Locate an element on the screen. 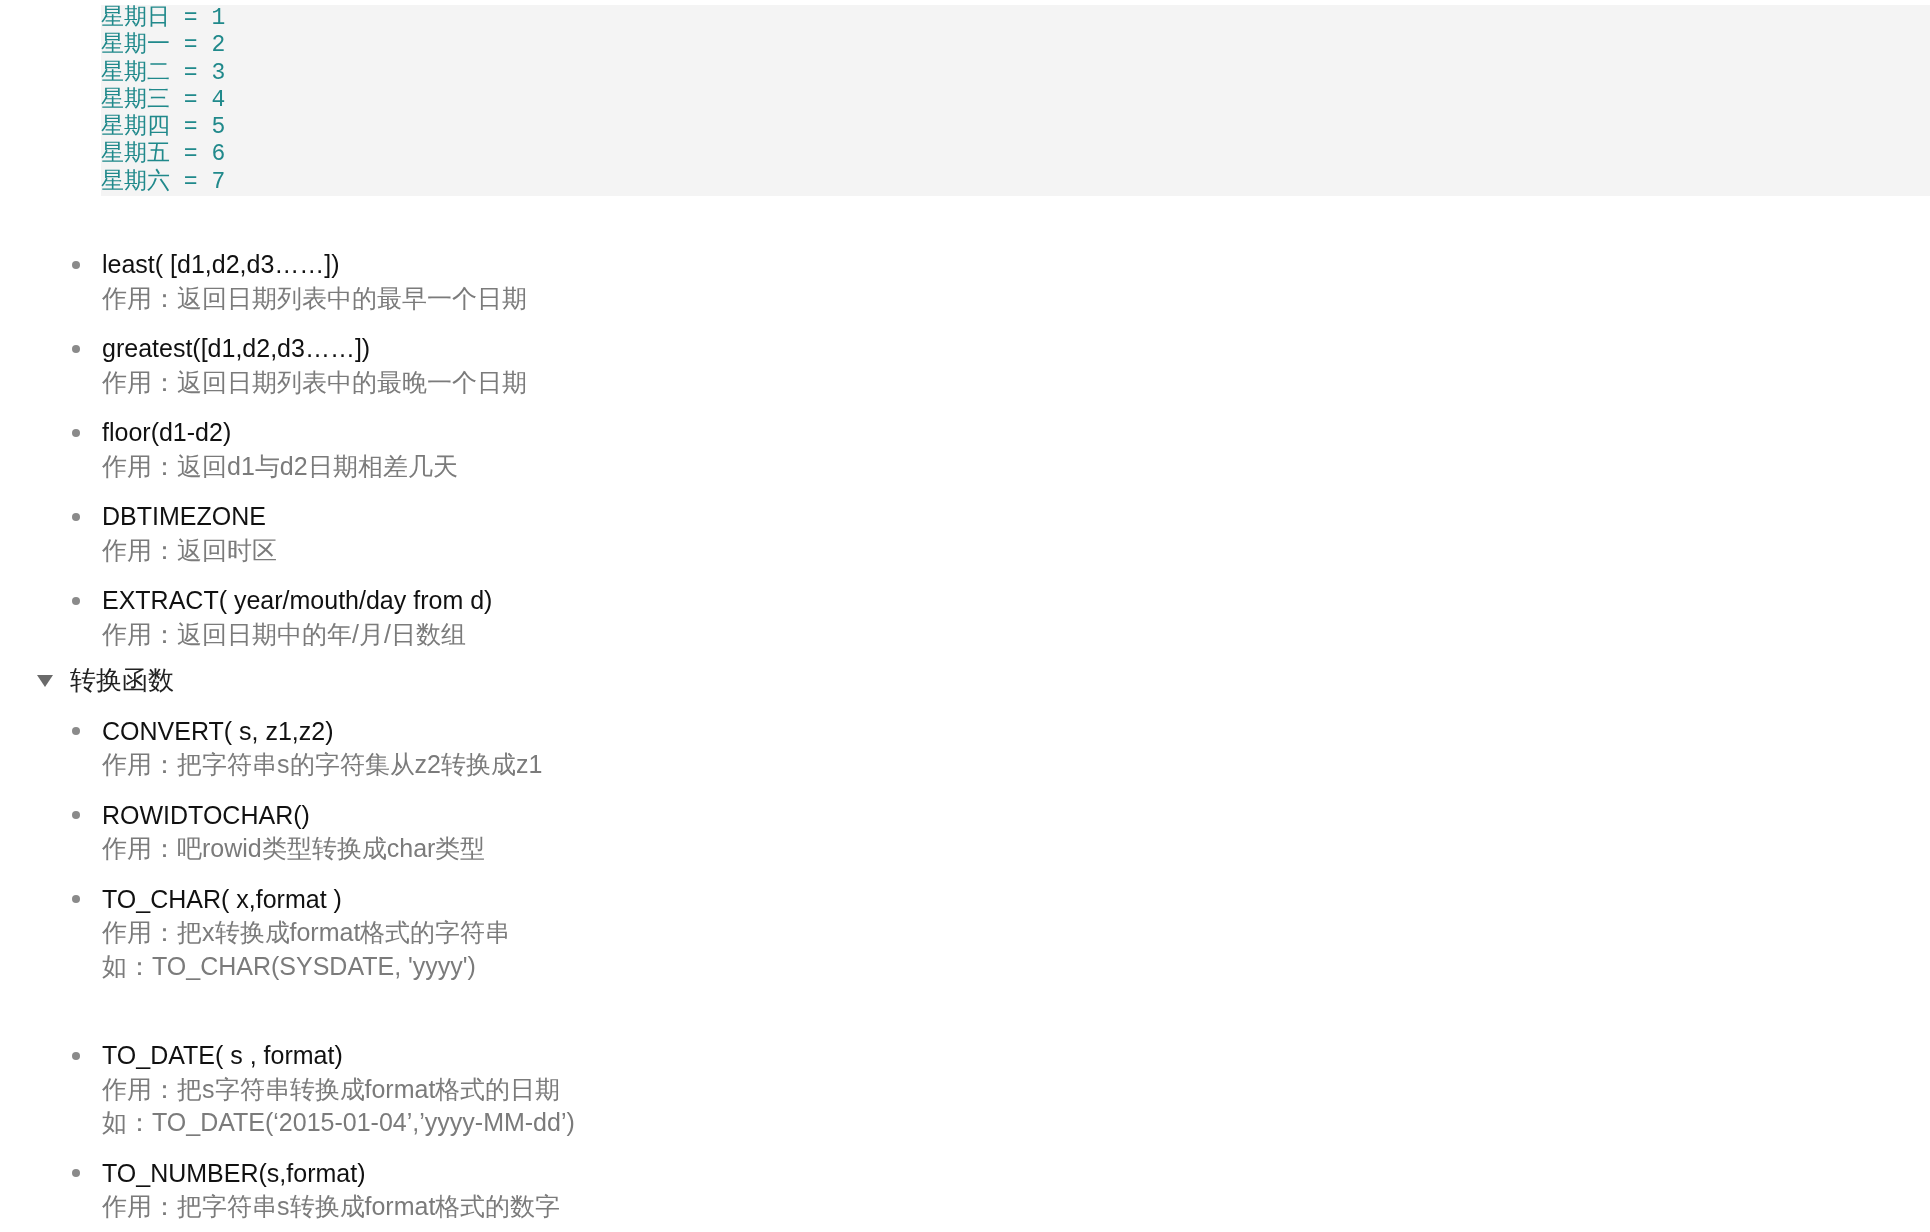 The width and height of the screenshot is (1930, 1232). code-line: 星期一 = 2 is located at coordinates (163, 46).